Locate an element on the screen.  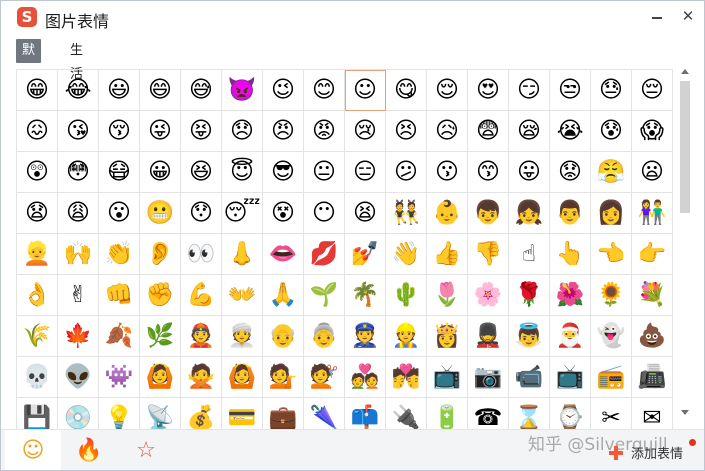
emoji-cell: 😚 is located at coordinates (119, 131).